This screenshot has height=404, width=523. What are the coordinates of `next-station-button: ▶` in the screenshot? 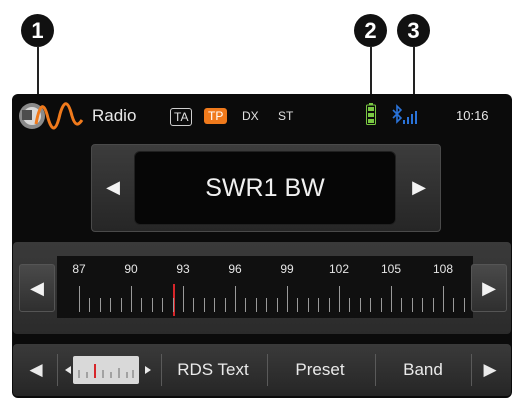 It's located at (419, 187).